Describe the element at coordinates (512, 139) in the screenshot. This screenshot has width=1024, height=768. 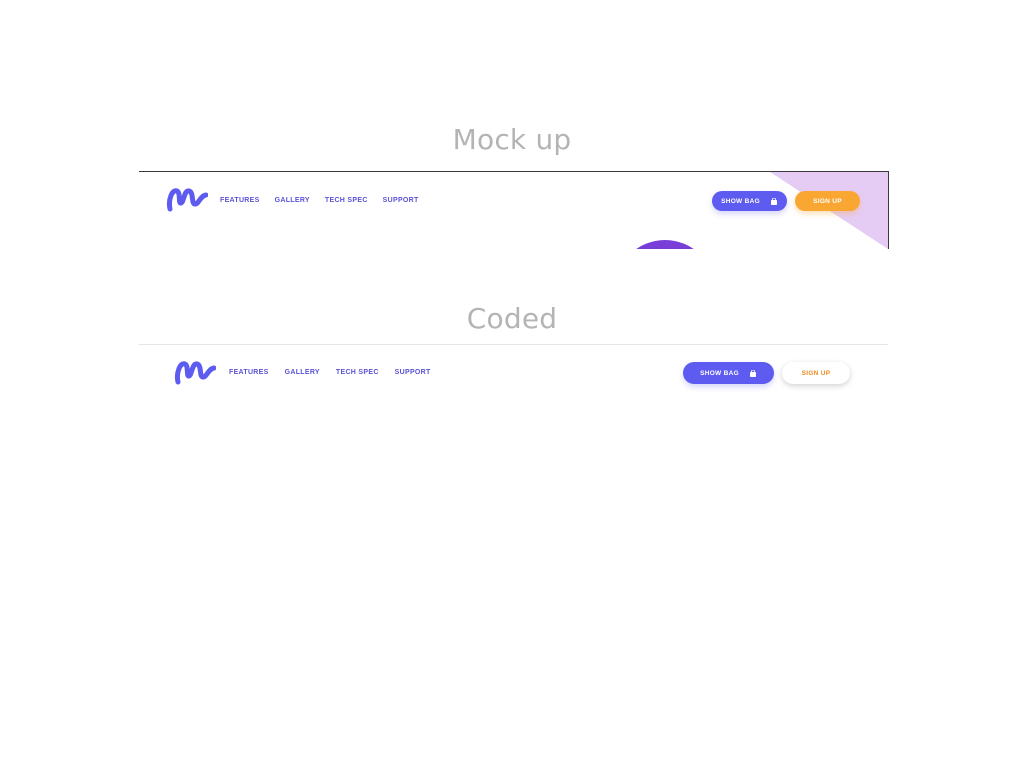
I see `mockup-heading: Mock up` at that location.